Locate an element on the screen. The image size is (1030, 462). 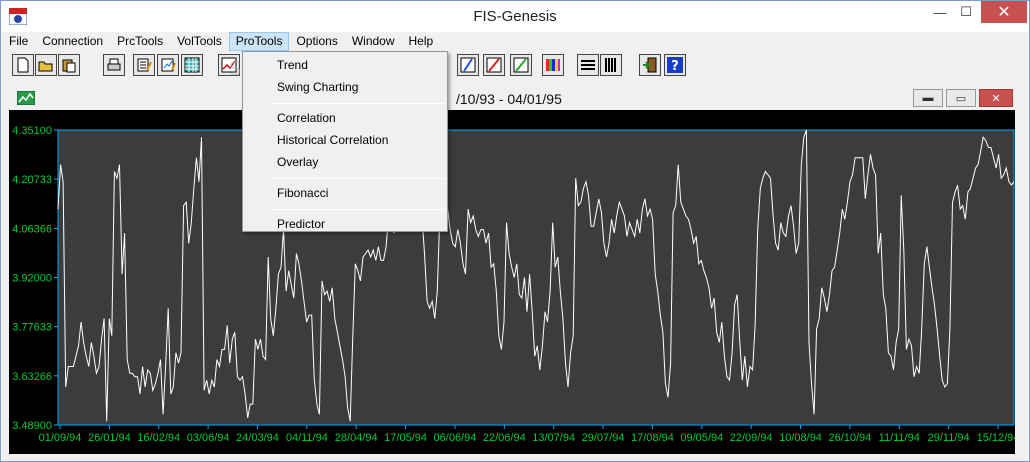
x-tick-label: 09/05/94 is located at coordinates (701, 438).